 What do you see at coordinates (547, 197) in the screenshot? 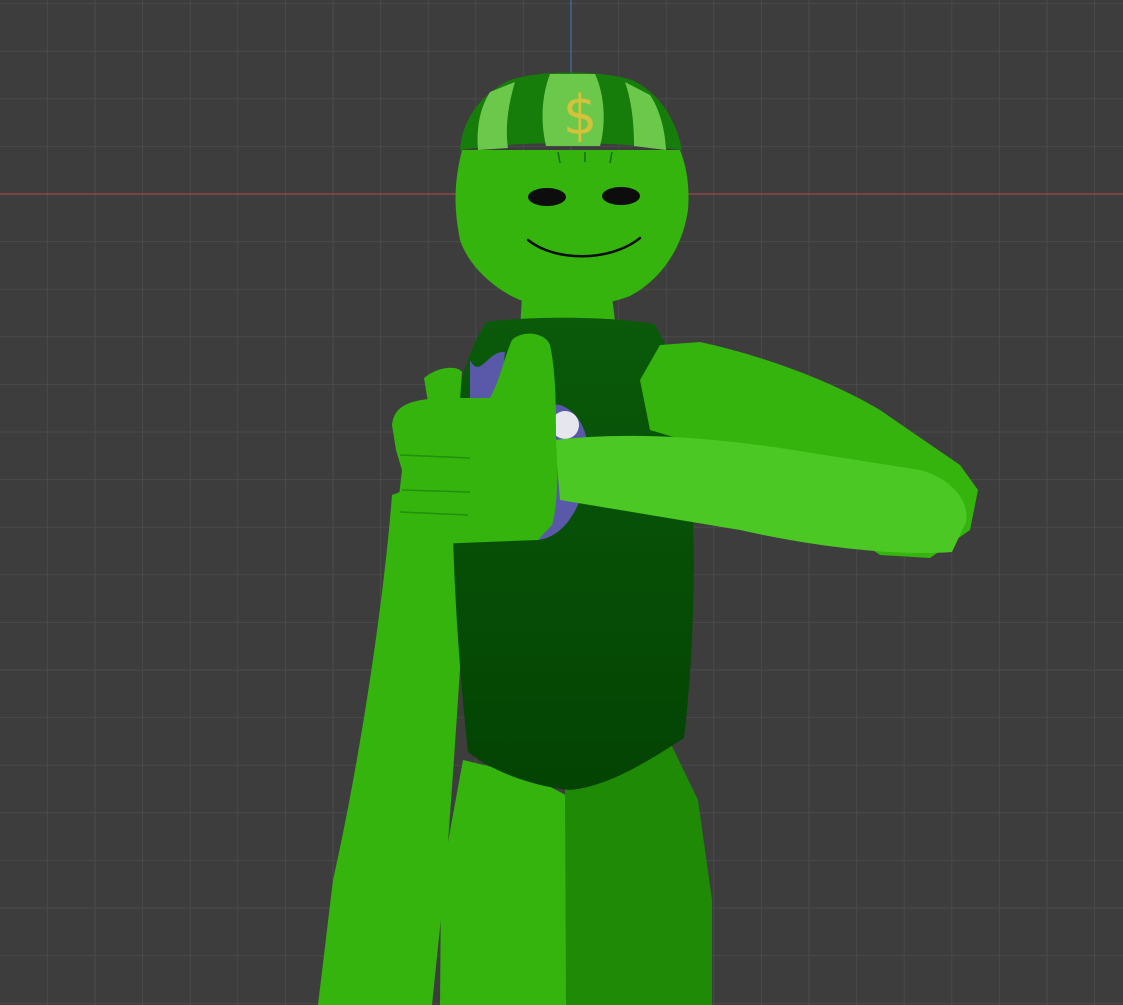
I see `left-eye` at bounding box center [547, 197].